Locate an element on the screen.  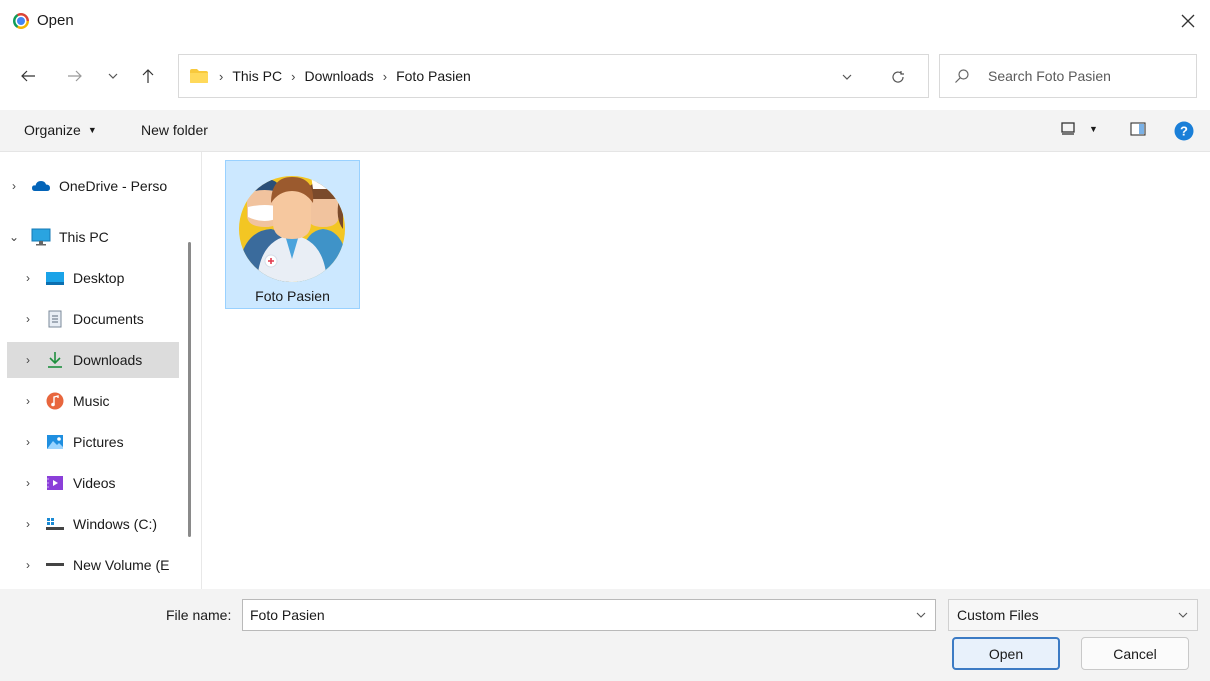
help-icon: ? is located at coordinates (1184, 131).